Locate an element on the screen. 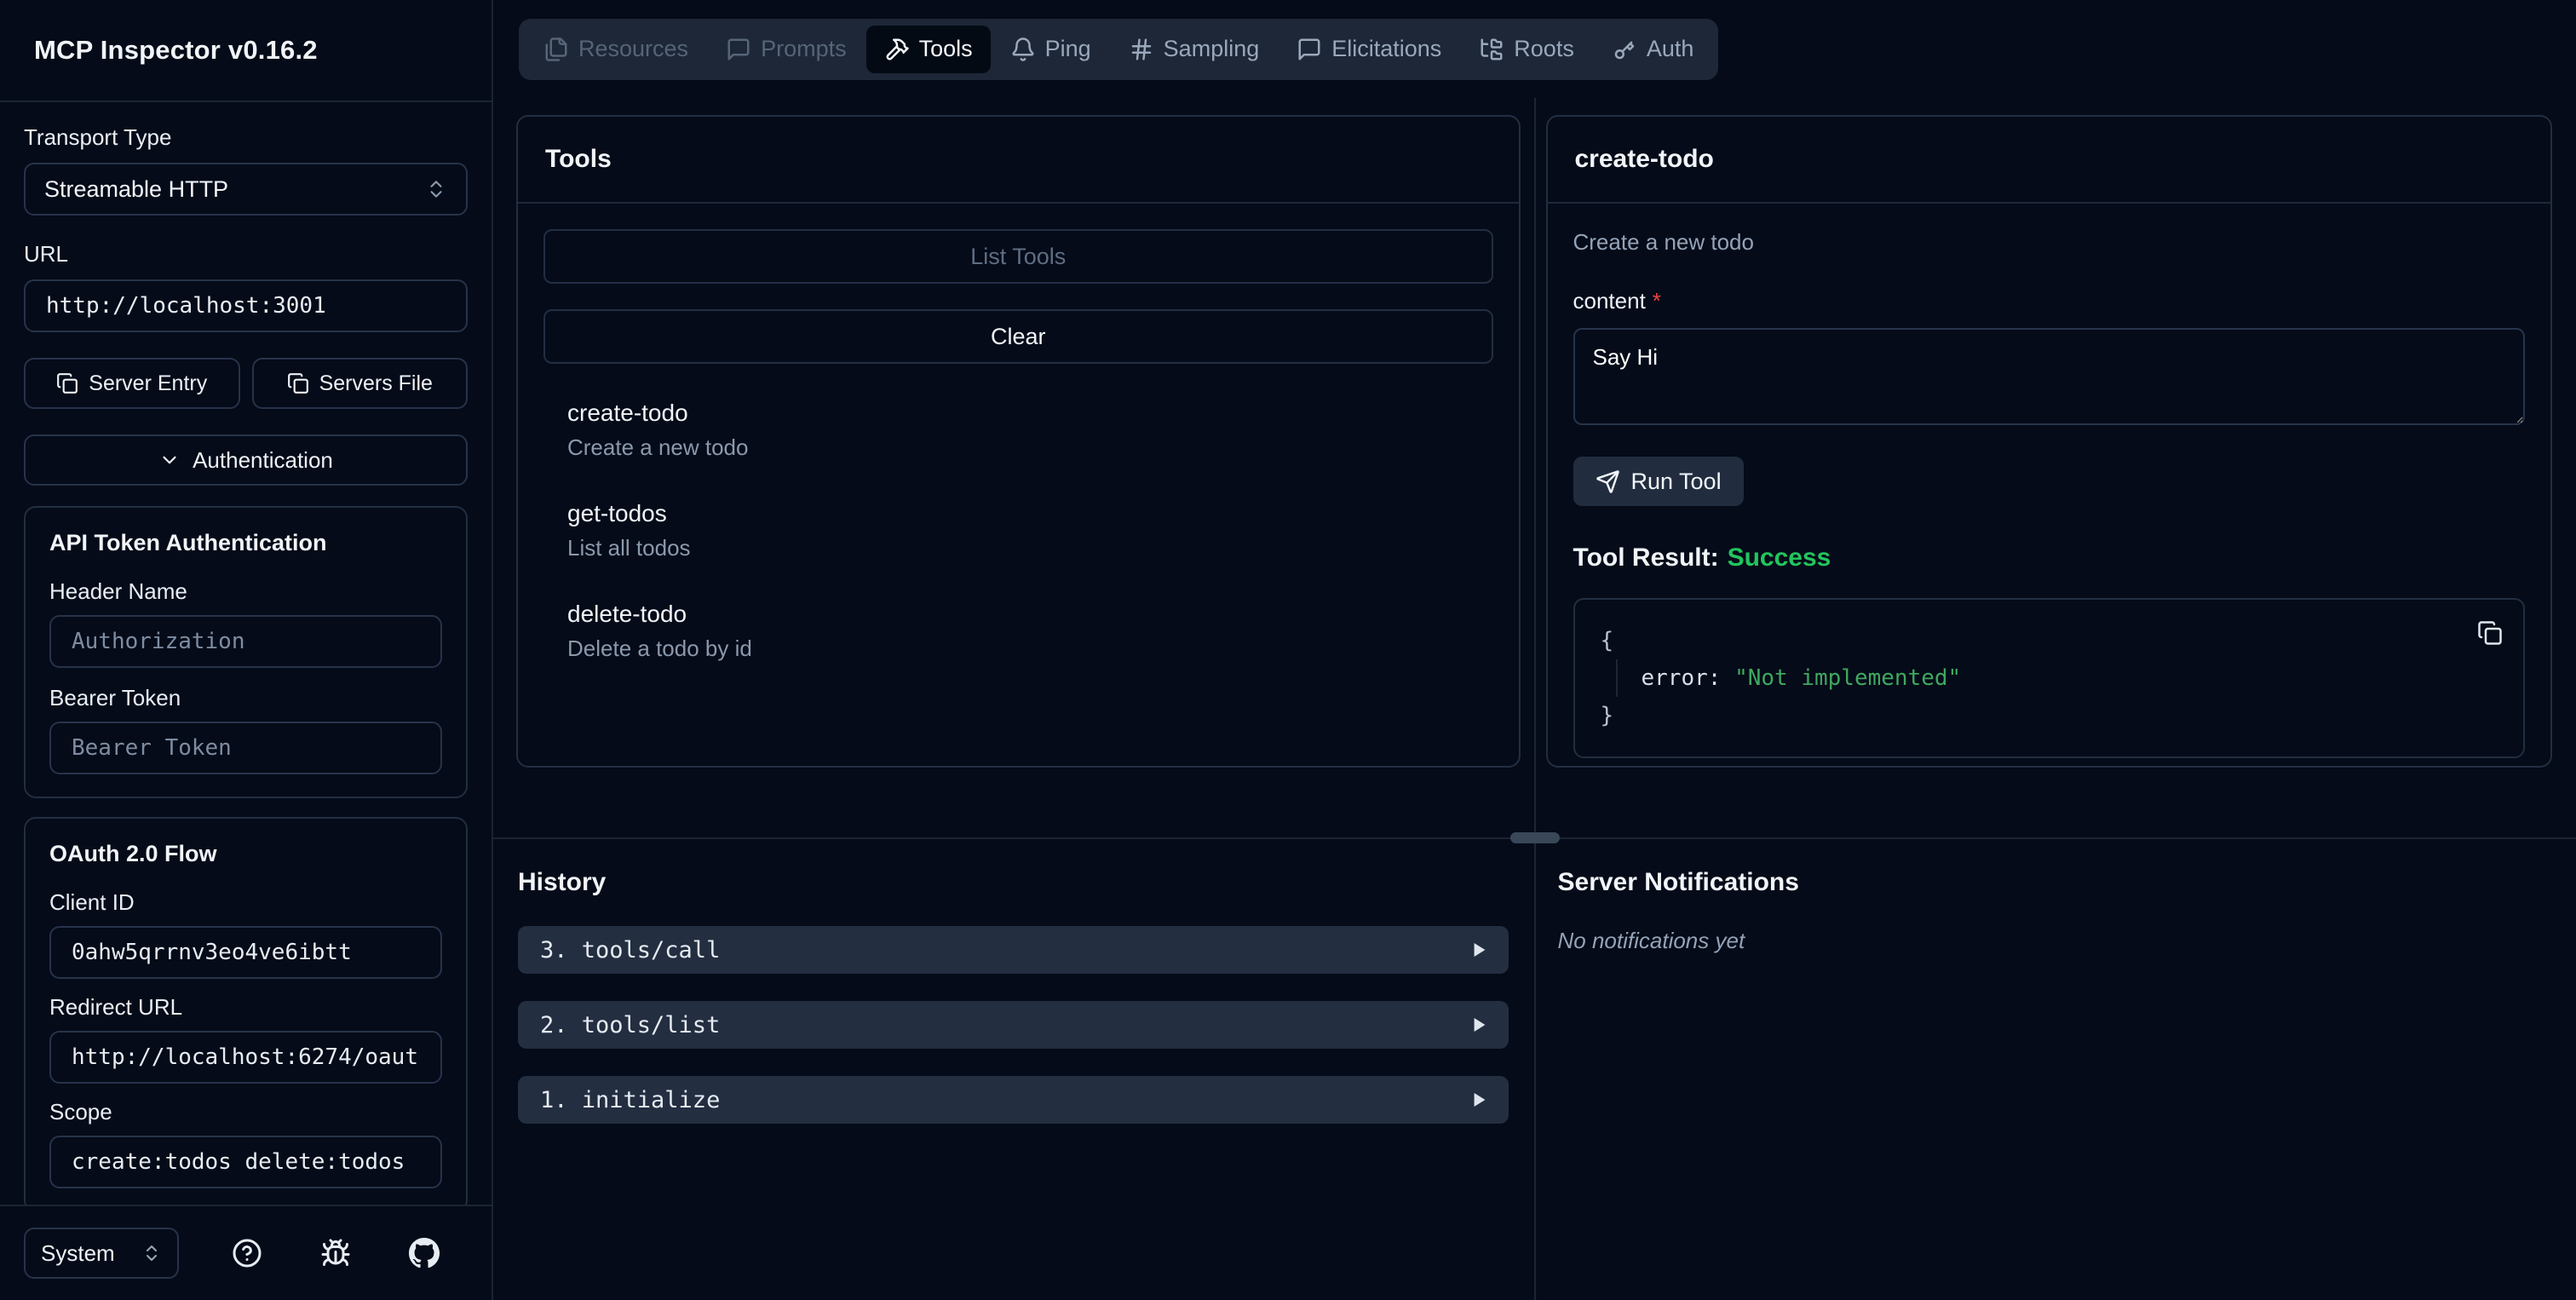 This screenshot has width=2576, height=1300. footer-icons is located at coordinates (336, 1253).